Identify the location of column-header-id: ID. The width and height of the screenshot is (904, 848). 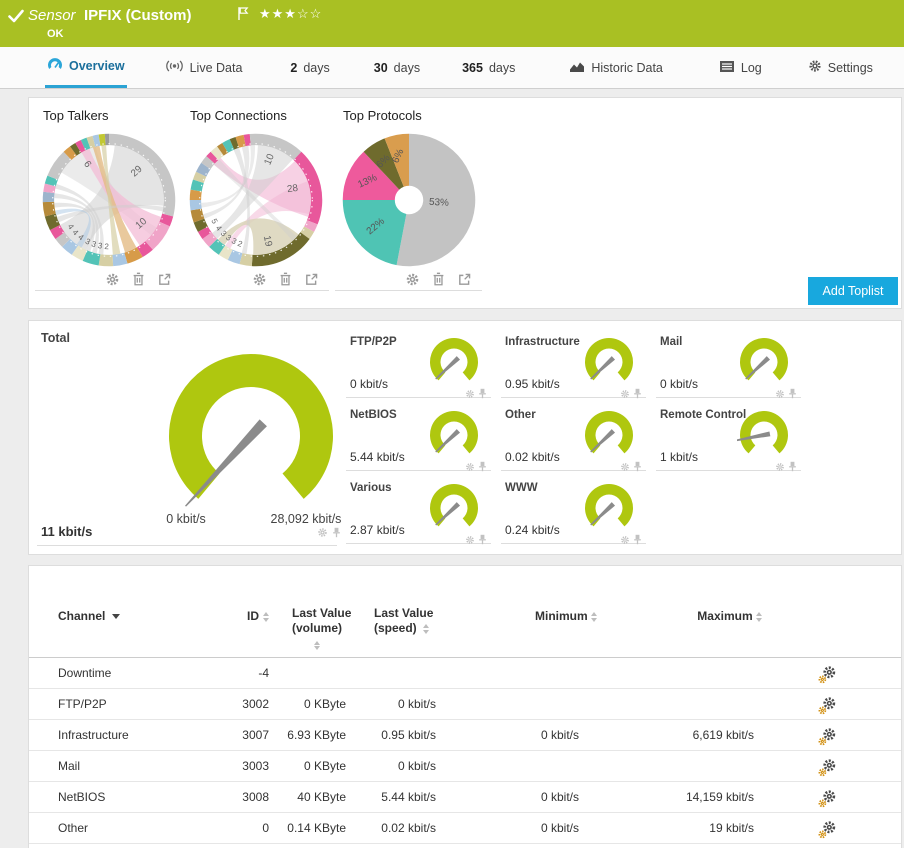
(219, 616).